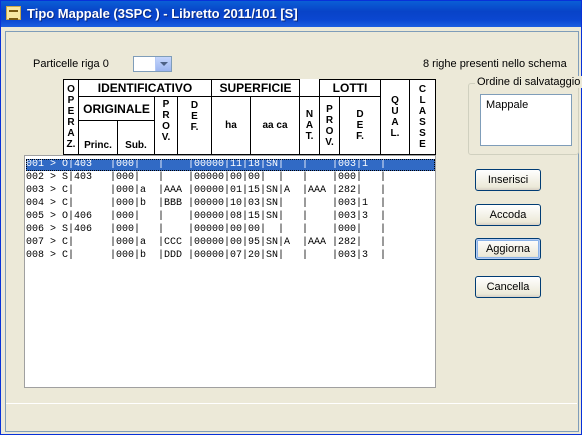 This screenshot has width=582, height=435. I want to click on header-sub: Sub., so click(136, 137).